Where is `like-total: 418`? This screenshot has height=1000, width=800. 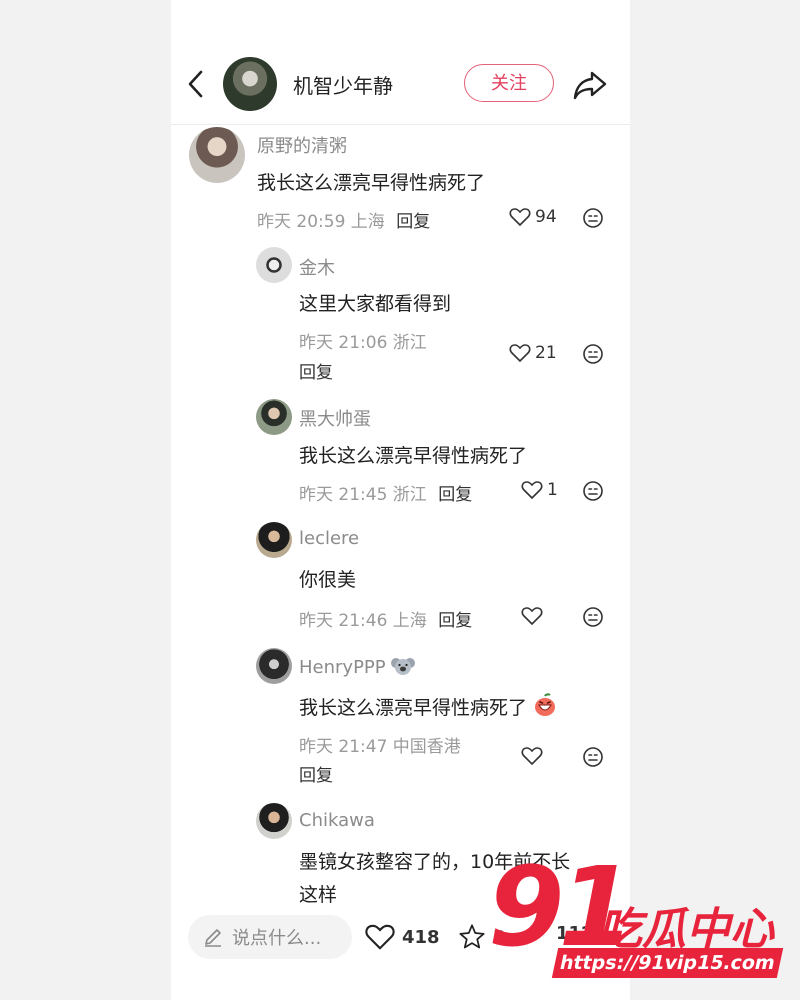 like-total: 418 is located at coordinates (421, 937).